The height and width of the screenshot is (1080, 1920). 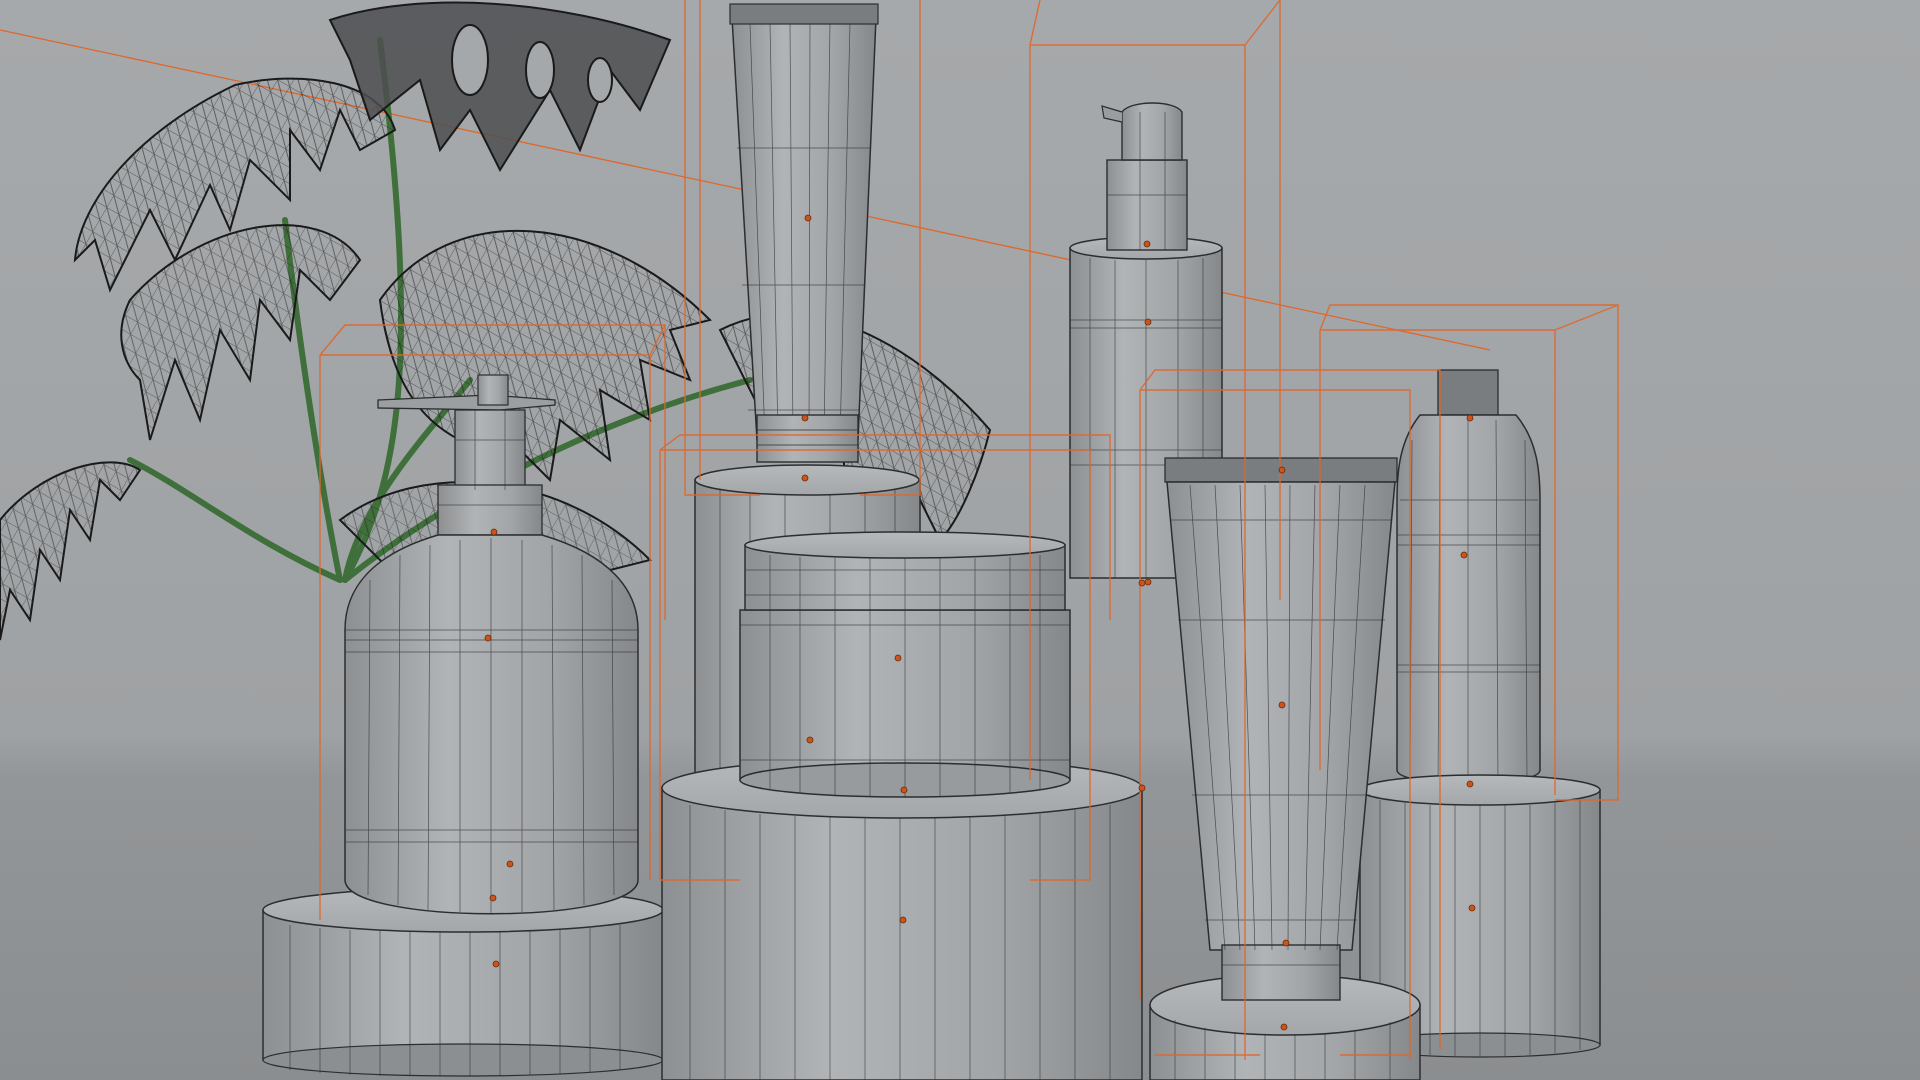 What do you see at coordinates (905, 664) in the screenshot?
I see `cream-jar` at bounding box center [905, 664].